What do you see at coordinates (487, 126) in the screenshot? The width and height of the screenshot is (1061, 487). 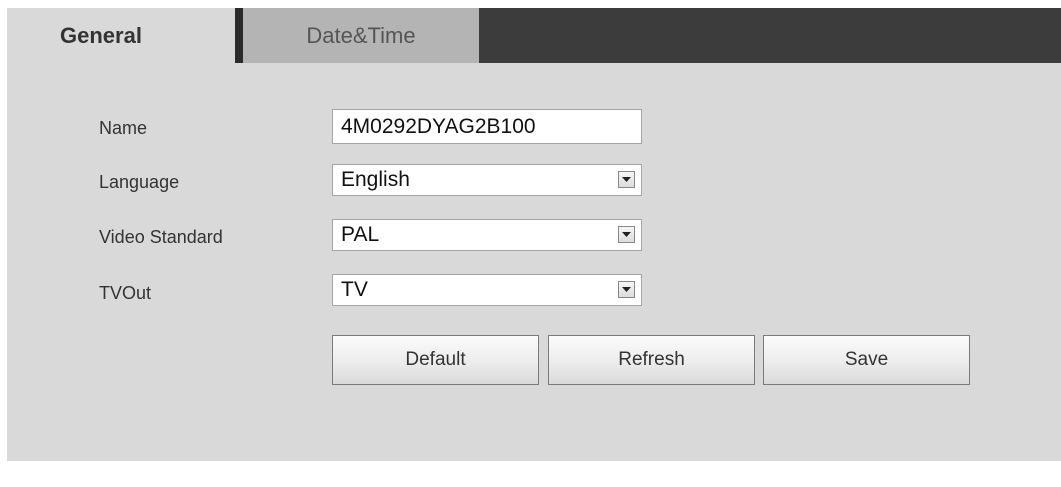 I see `name-input` at bounding box center [487, 126].